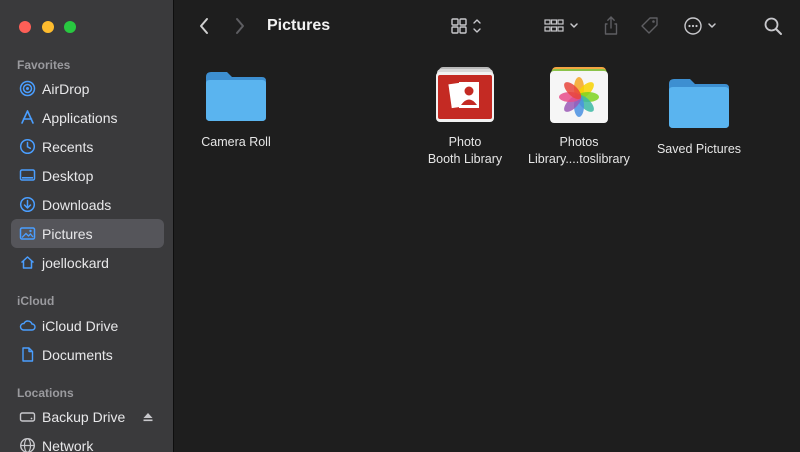 The image size is (800, 452). What do you see at coordinates (68, 175) in the screenshot?
I see `sidebar-item-label: Desktop` at bounding box center [68, 175].